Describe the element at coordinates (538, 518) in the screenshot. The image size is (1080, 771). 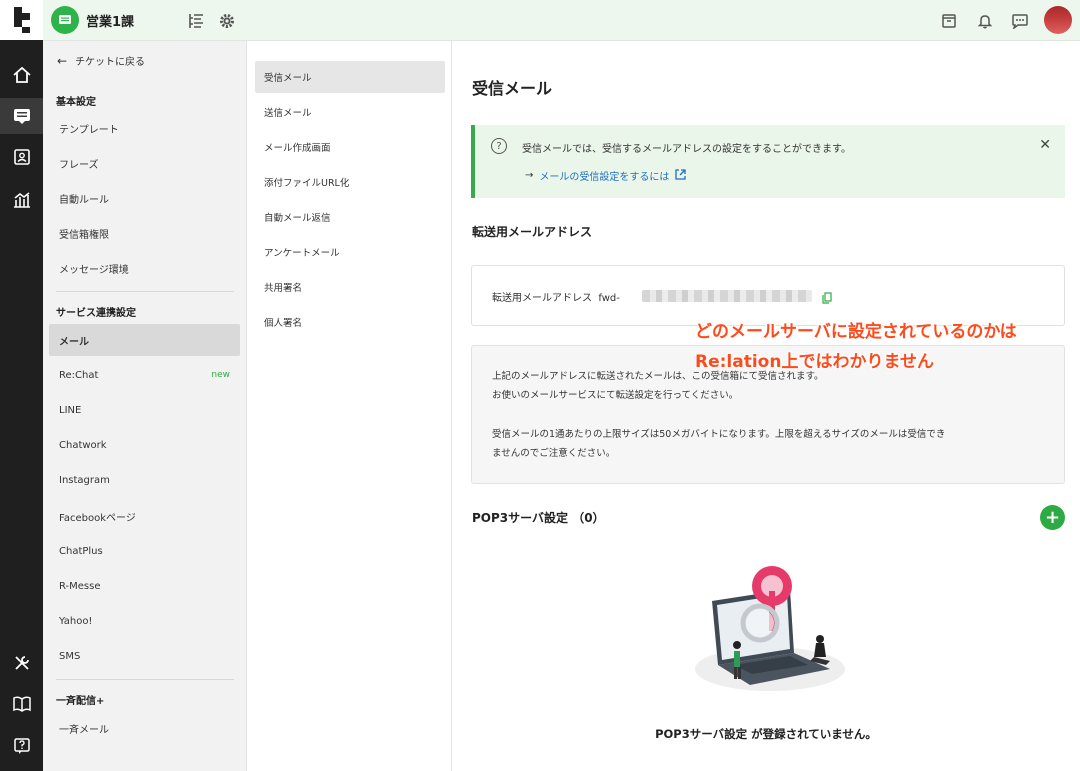
I see `pop3-heading: POP3サーバ設定 （0）` at that location.